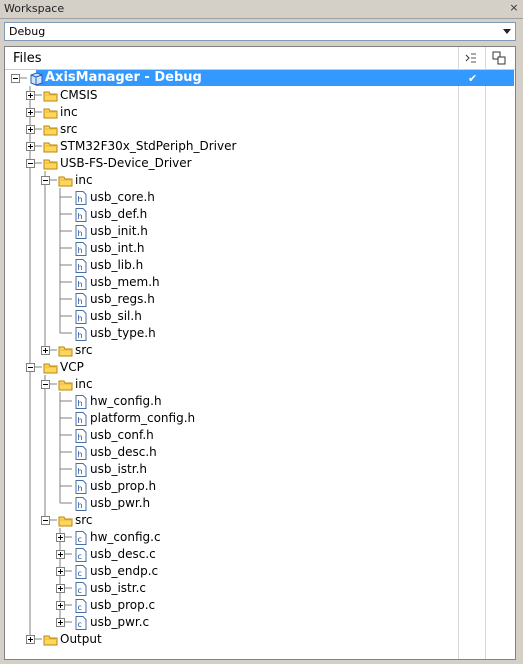 Image resolution: width=523 pixels, height=664 pixels. I want to click on tree-item-label: platform_config.h, so click(143, 418).